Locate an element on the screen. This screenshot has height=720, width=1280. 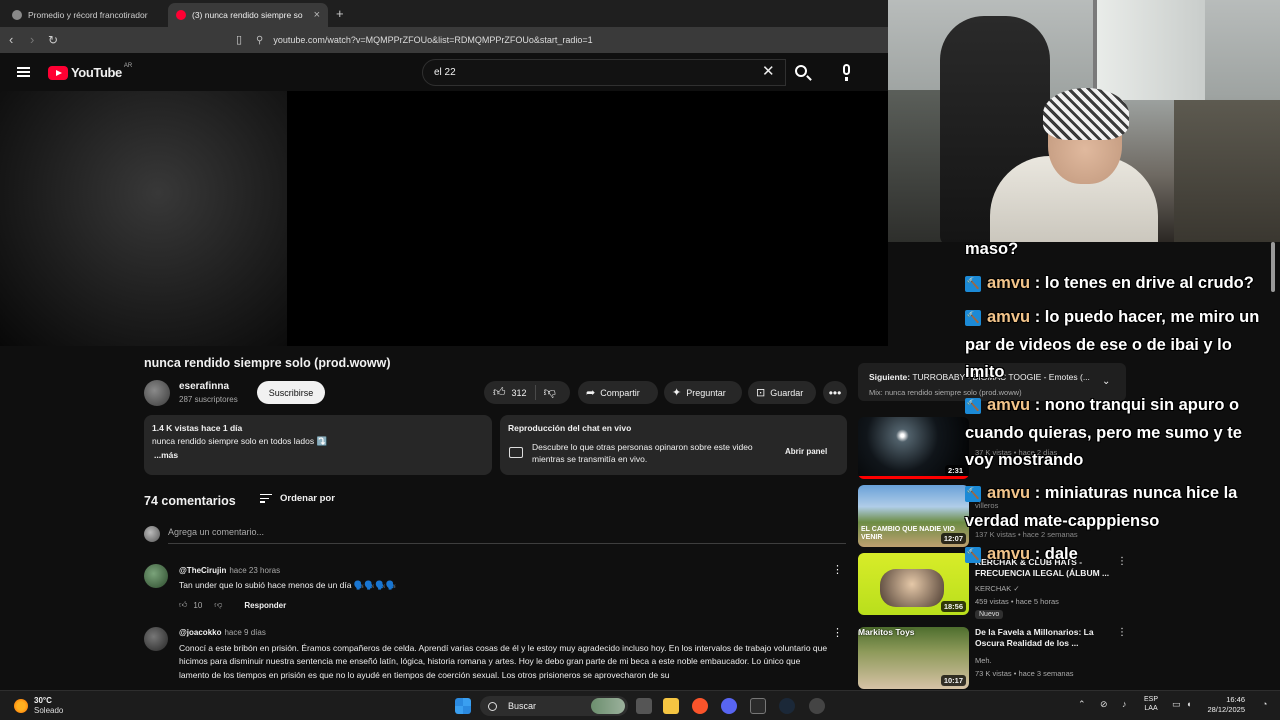
weather-sun-icon is located at coordinates (21, 706).